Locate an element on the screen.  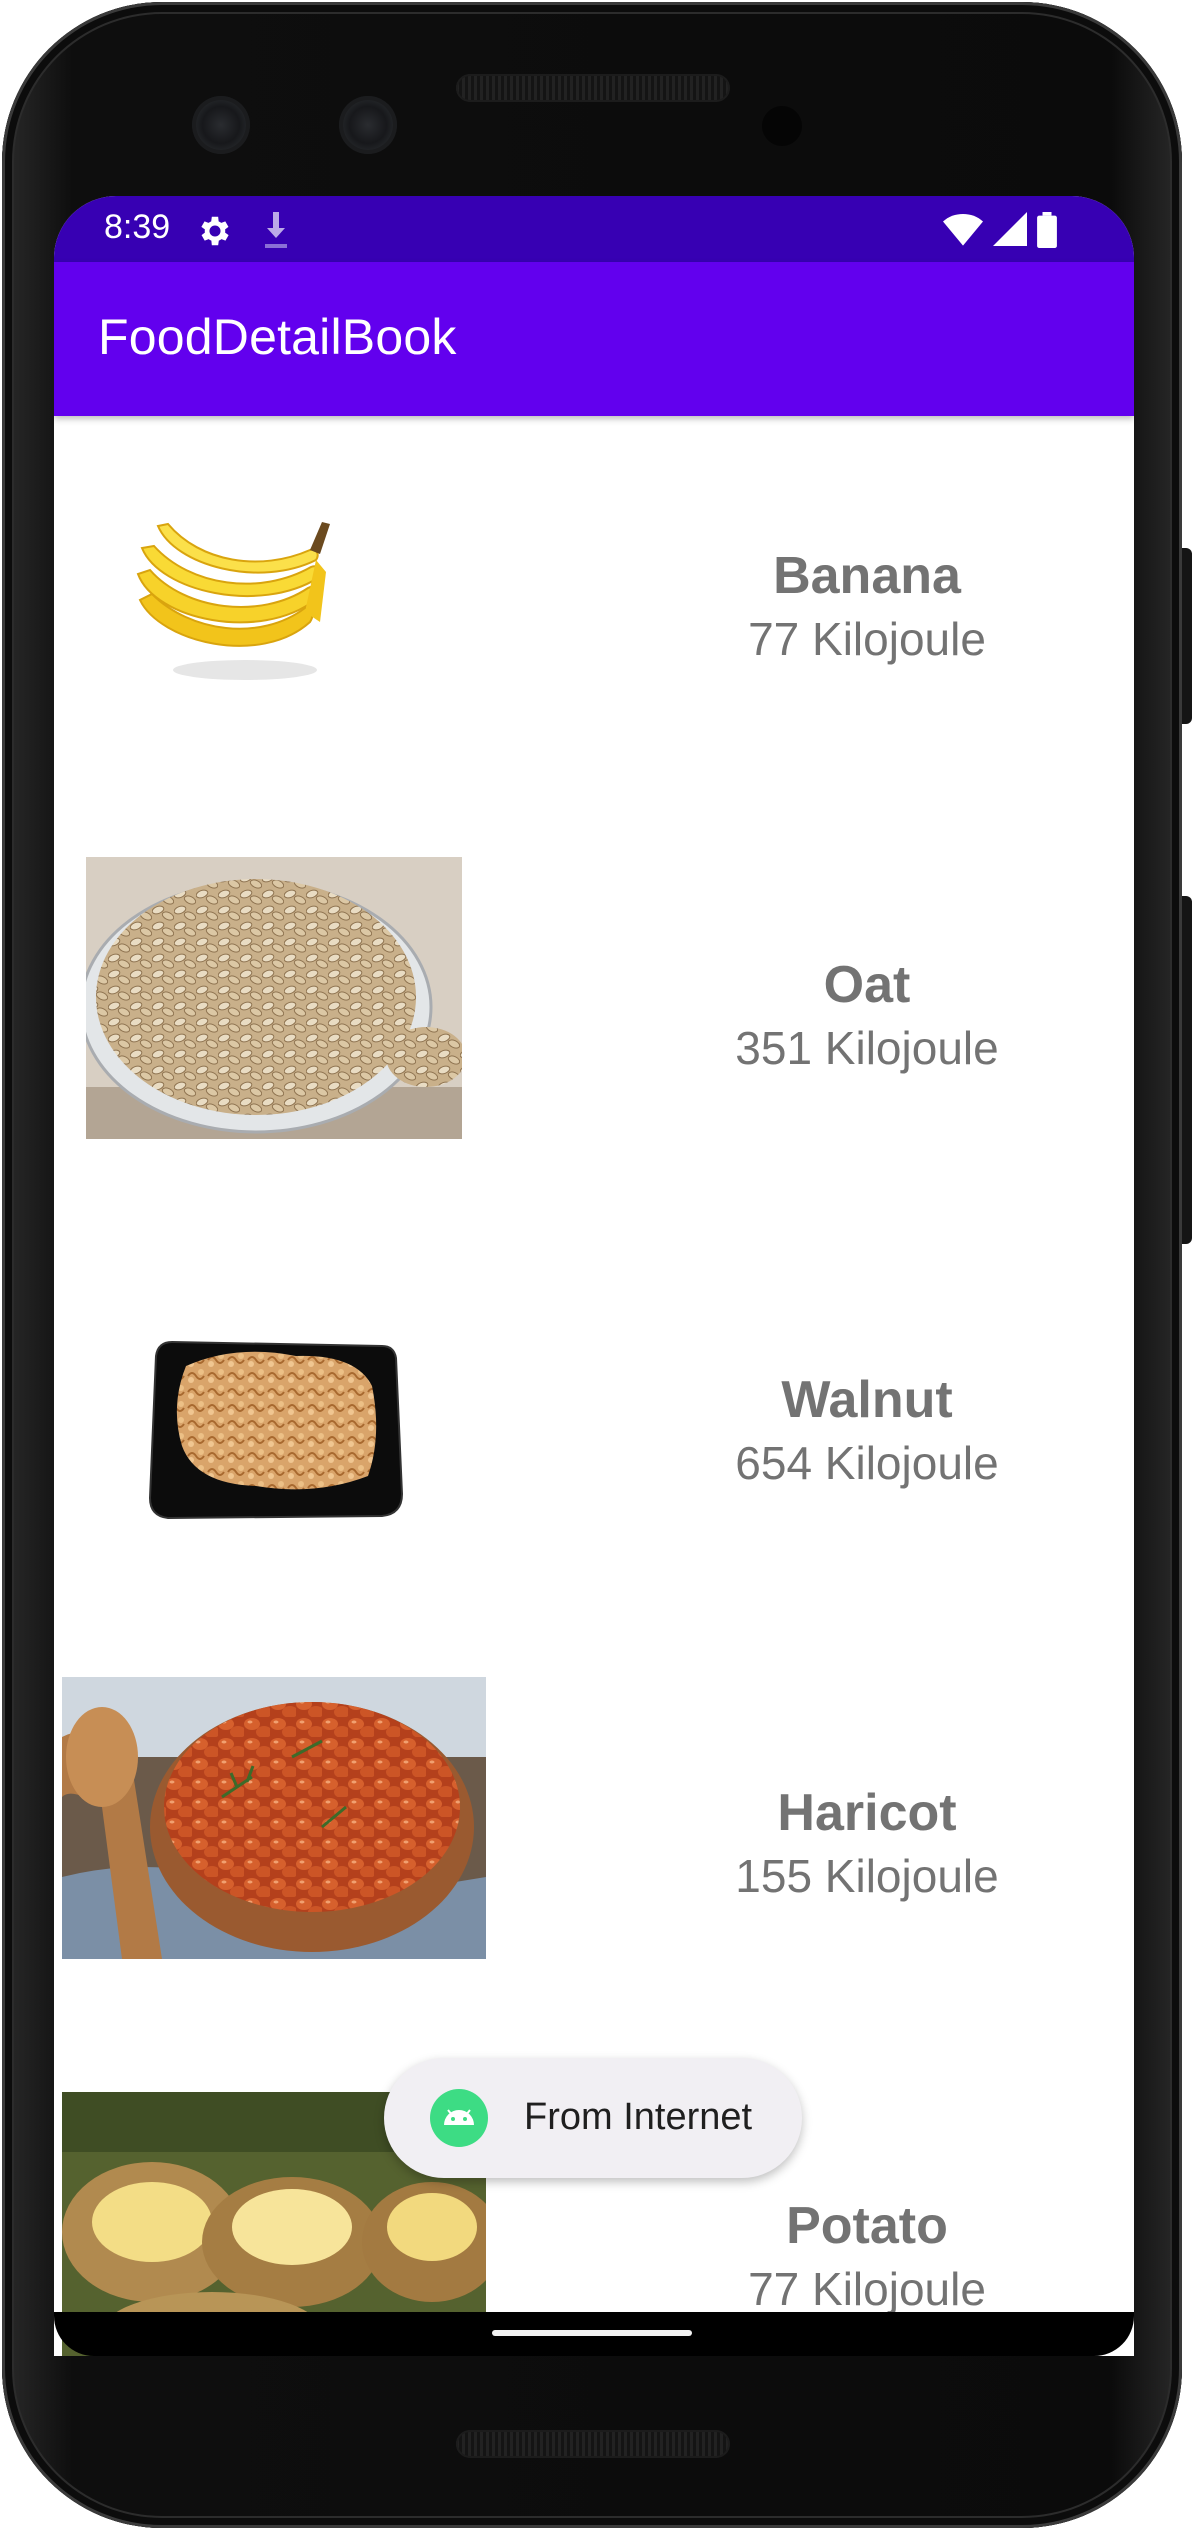
status-time: 8:39 is located at coordinates (137, 227).